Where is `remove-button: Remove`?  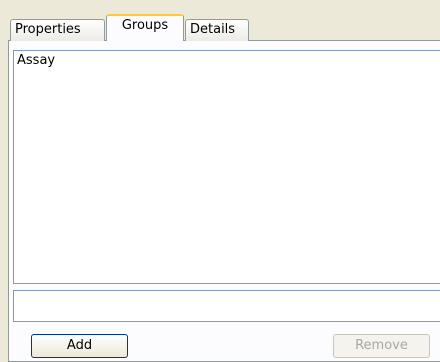 remove-button: Remove is located at coordinates (381, 346).